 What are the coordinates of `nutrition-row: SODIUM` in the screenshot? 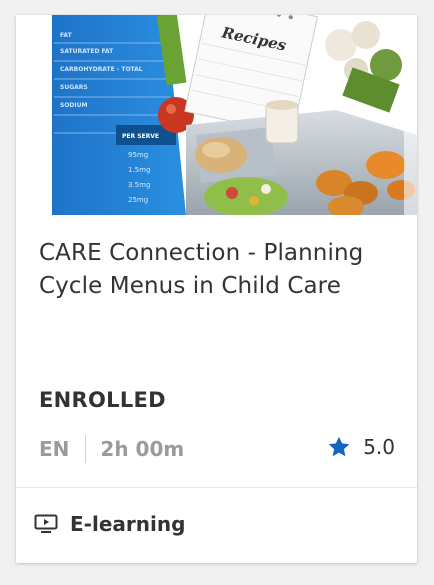 It's located at (74, 105).